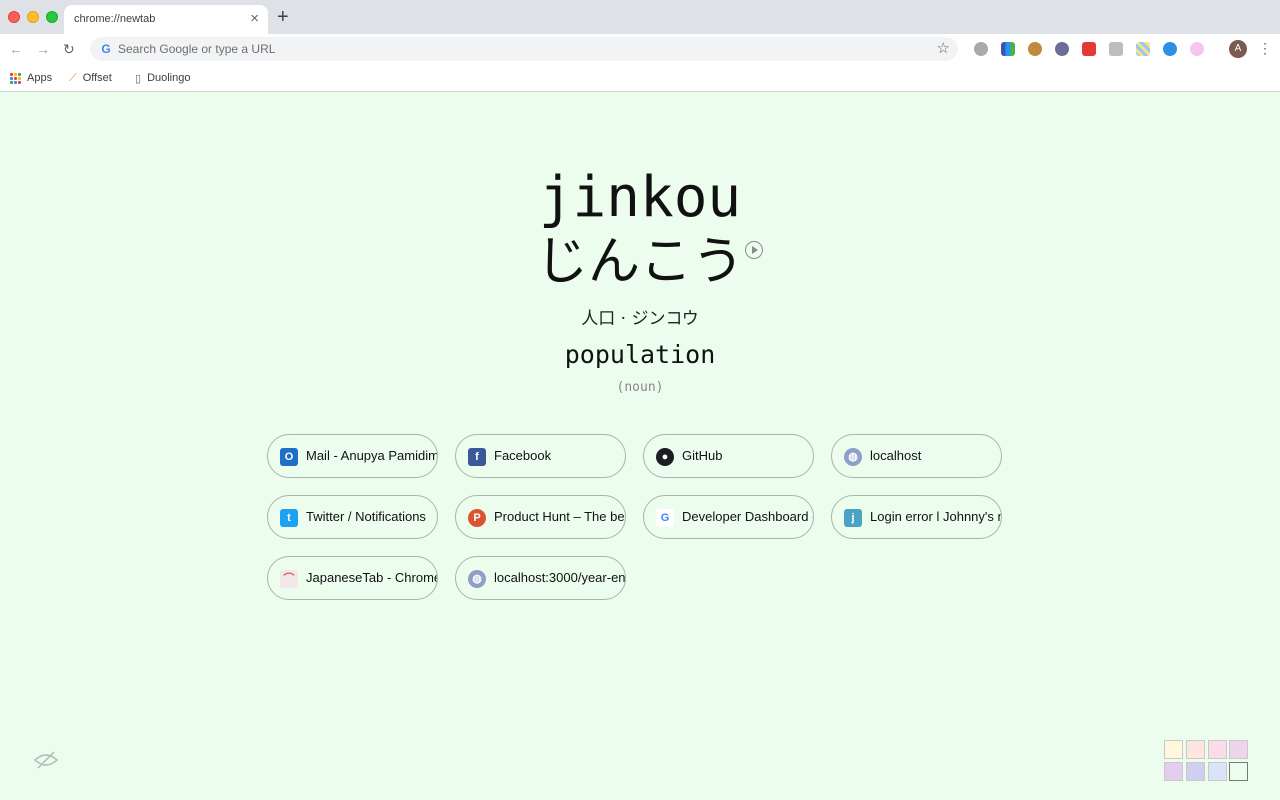  Describe the element at coordinates (1197, 49) in the screenshot. I see `extension-circle-icon` at that location.